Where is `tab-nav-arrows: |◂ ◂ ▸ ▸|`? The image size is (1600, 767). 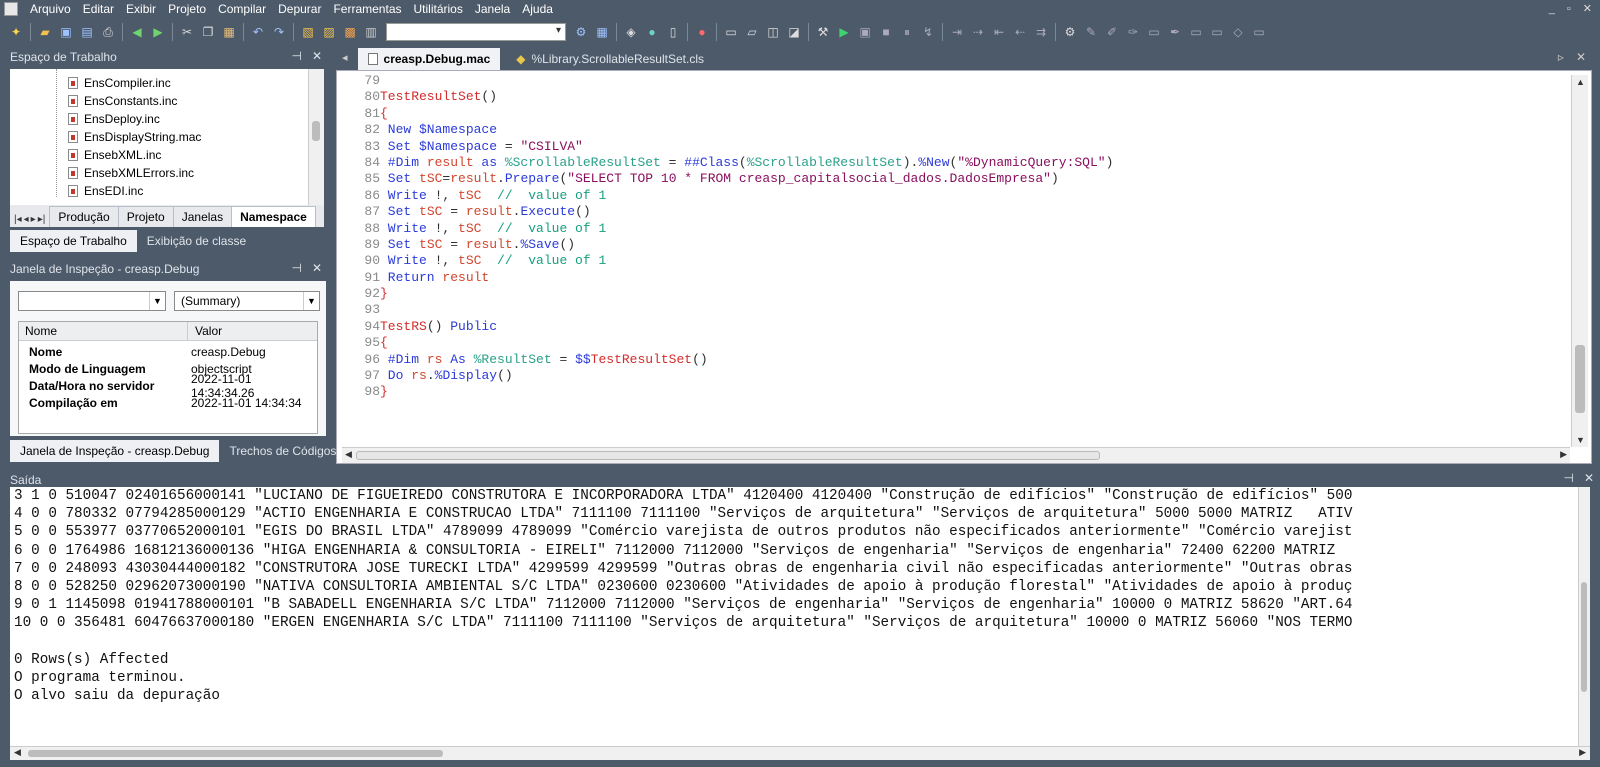
tab-nav-arrows: |◂ ◂ ▸ ▸| is located at coordinates (29, 219).